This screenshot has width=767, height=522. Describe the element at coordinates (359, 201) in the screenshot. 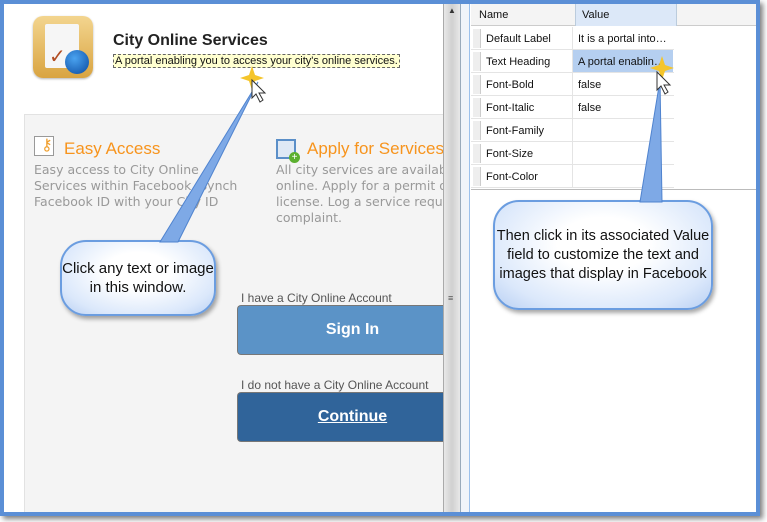

I see `text-line: license. Log a service request or` at that location.